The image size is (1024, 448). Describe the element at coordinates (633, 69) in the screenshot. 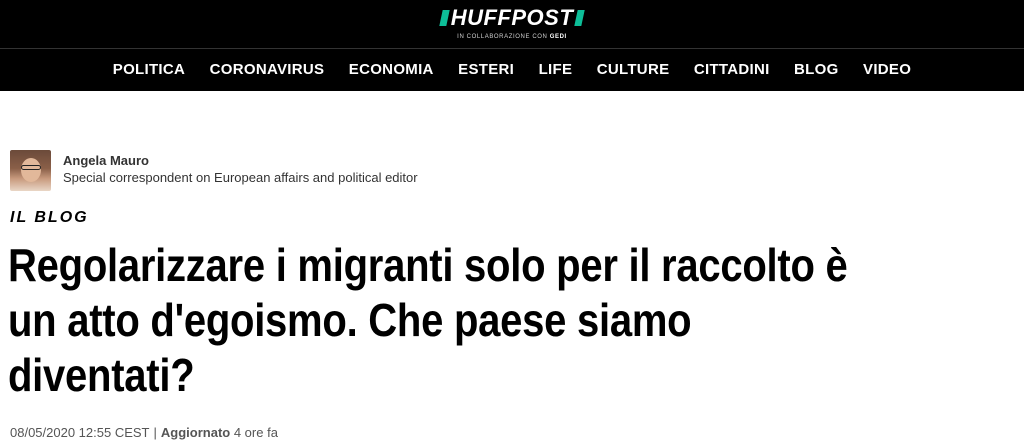

I see `nav-item-culture: CULTURE` at that location.